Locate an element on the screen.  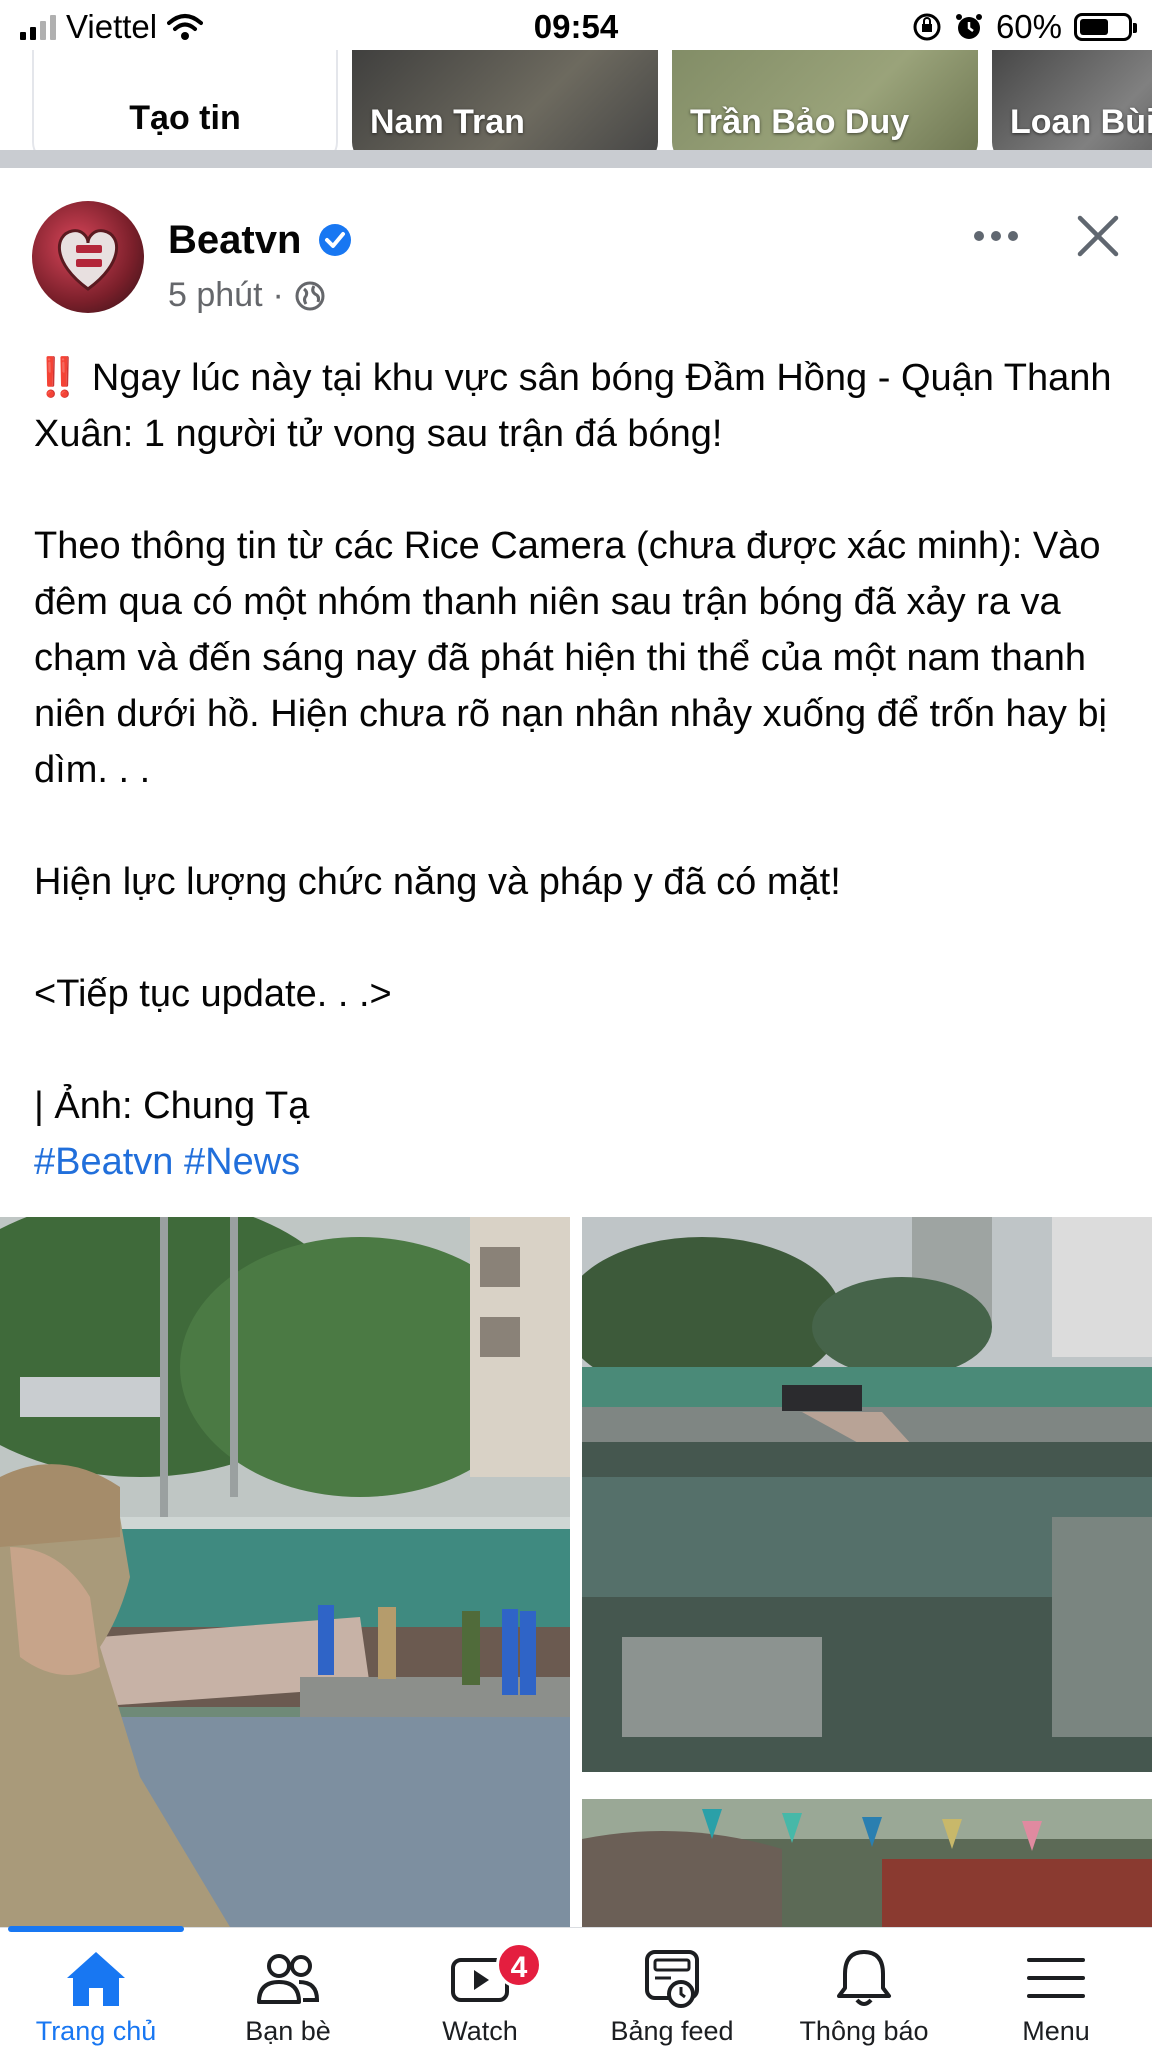
tab-home: Trang chủ is located at coordinates (96, 1988).